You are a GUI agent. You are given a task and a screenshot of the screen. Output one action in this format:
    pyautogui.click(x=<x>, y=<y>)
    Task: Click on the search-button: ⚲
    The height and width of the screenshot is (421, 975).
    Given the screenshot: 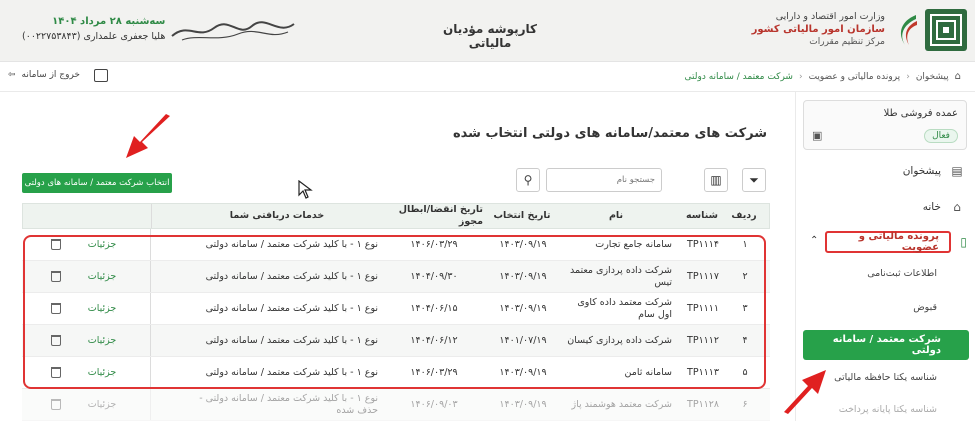 What is the action you would take?
    pyautogui.click(x=528, y=180)
    